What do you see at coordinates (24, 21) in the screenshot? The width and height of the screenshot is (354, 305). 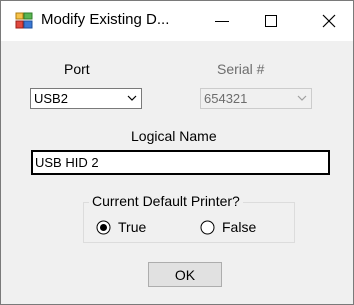 I see `printer-app-icon` at bounding box center [24, 21].